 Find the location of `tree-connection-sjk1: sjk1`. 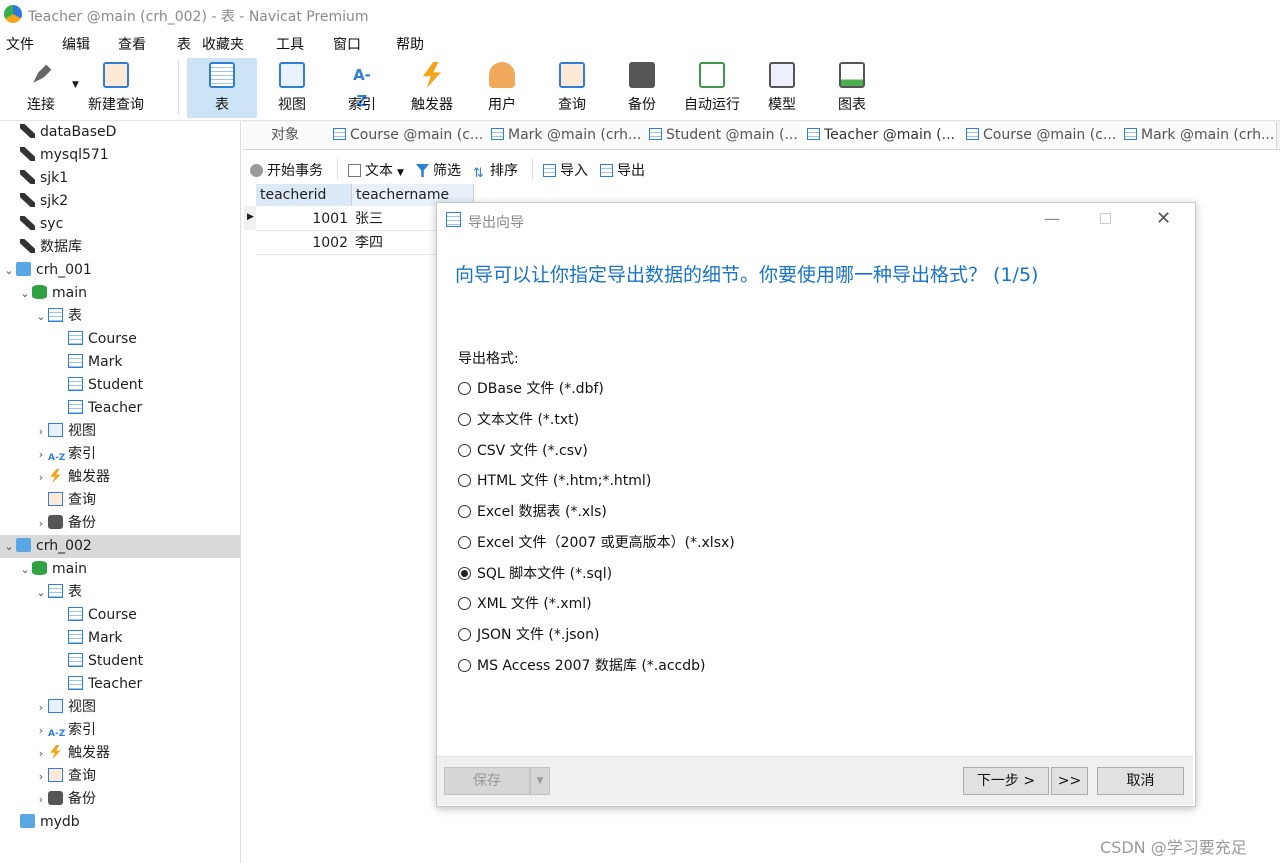

tree-connection-sjk1: sjk1 is located at coordinates (44, 178).